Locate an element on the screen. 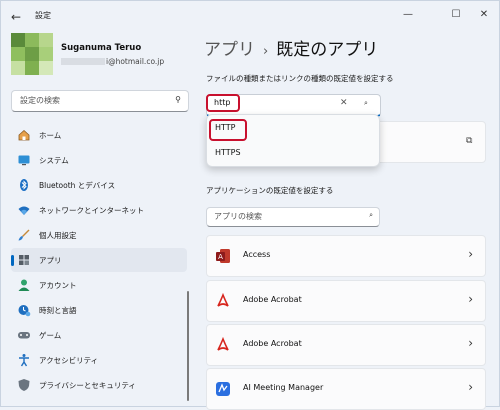 This screenshot has height=410, width=500. sidebar-item-accessibility: アクセシビリティ is located at coordinates (99, 360).